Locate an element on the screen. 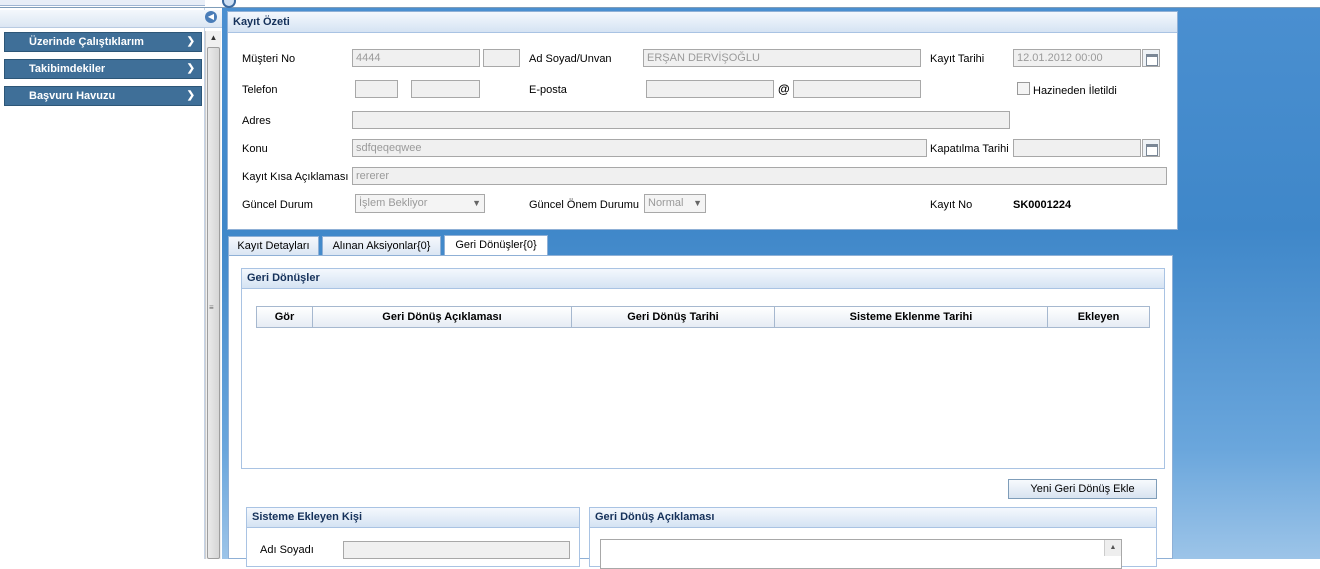 The height and width of the screenshot is (569, 1320). adi-soyadi-field is located at coordinates (456, 550).